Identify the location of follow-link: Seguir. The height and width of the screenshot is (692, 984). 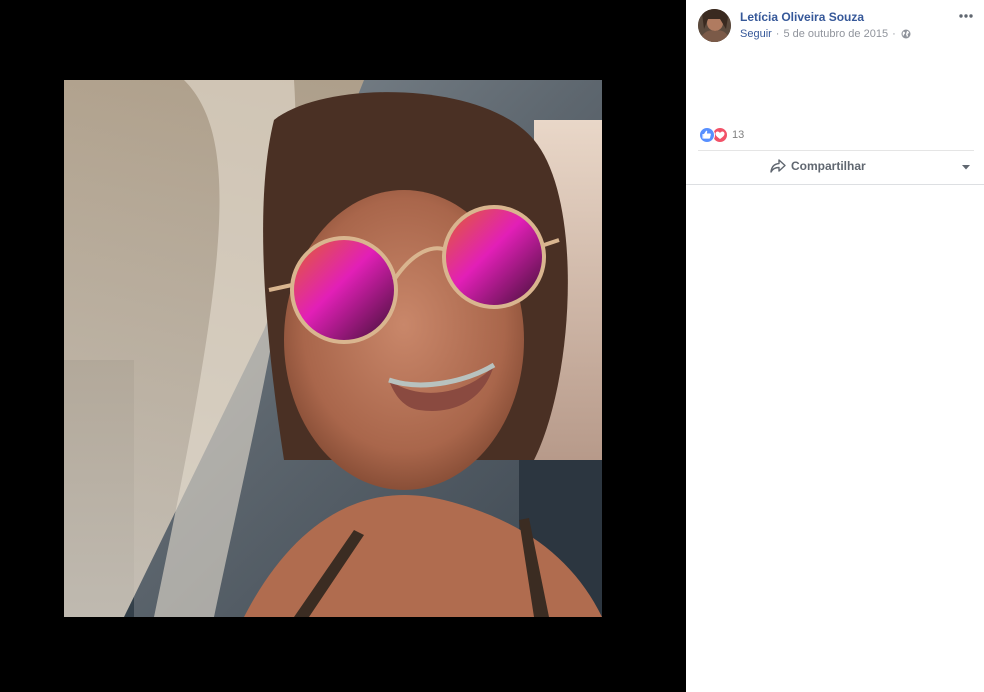
(756, 34).